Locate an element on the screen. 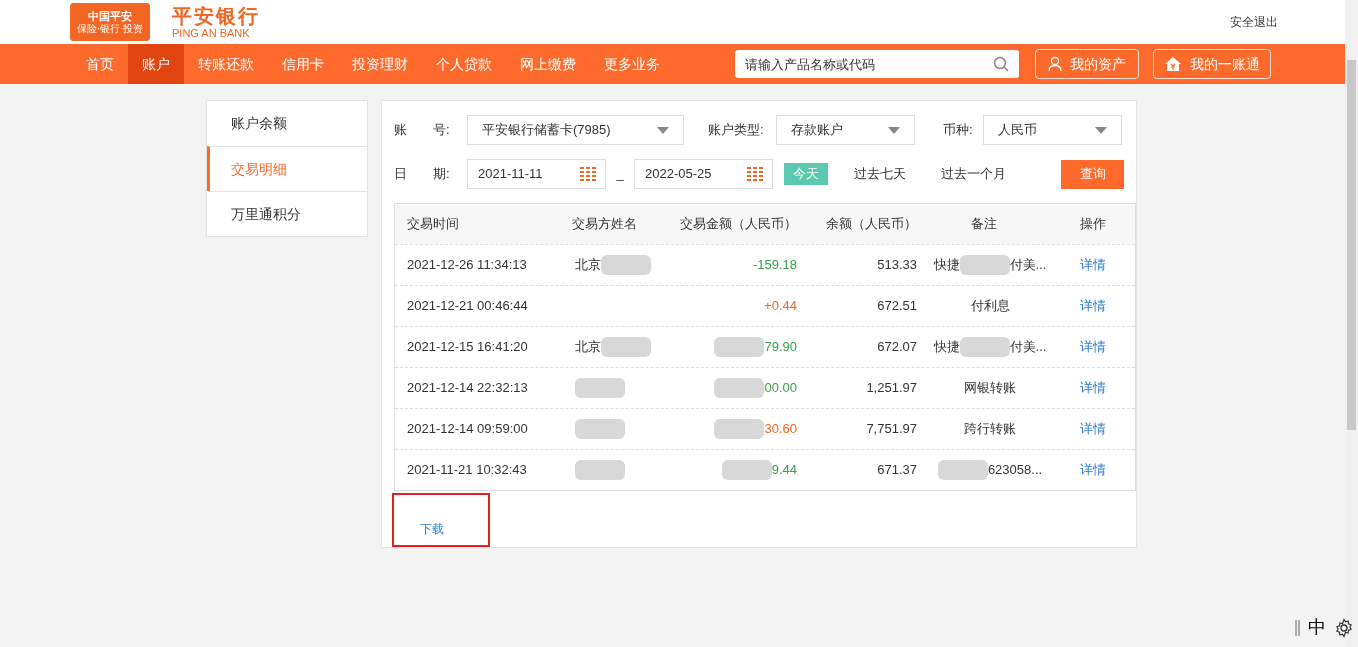 The image size is (1358, 647). dropdown: 存款账户 is located at coordinates (845, 130).